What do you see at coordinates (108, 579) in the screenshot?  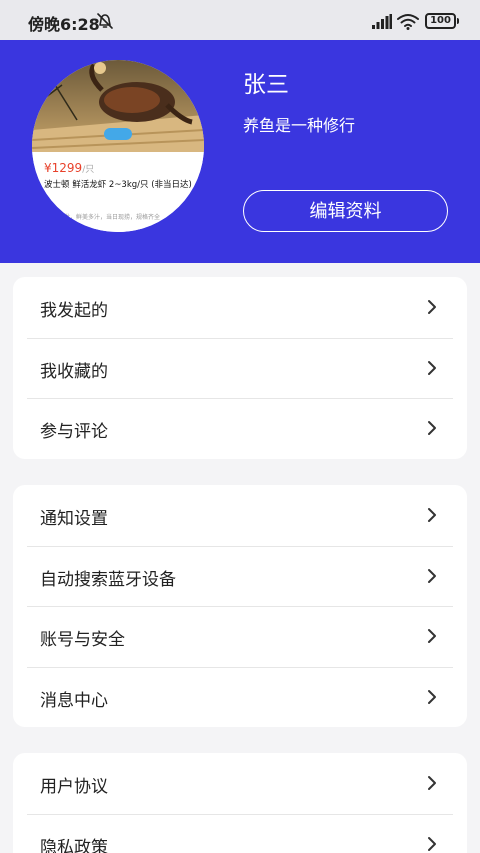 I see `menu-item-label: 自动搜索蓝牙设备` at bounding box center [108, 579].